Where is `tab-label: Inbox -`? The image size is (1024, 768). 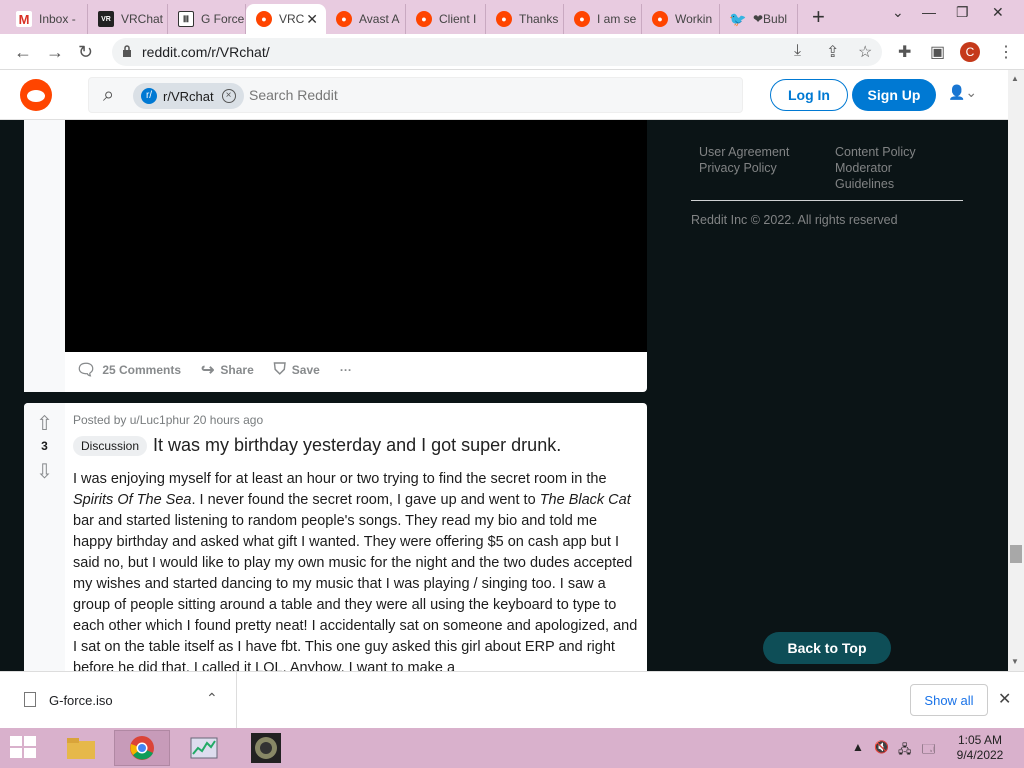 tab-label: Inbox - is located at coordinates (57, 19).